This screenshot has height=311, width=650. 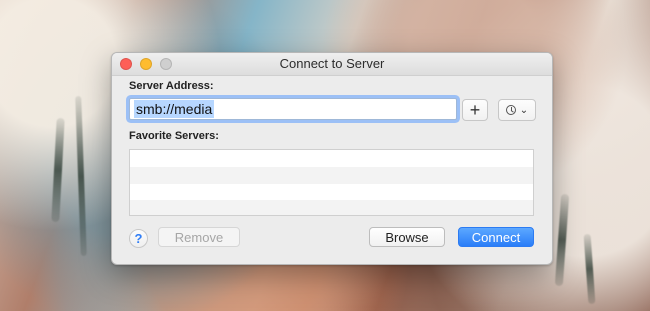 I want to click on favorite-servers-list, so click(x=331, y=182).